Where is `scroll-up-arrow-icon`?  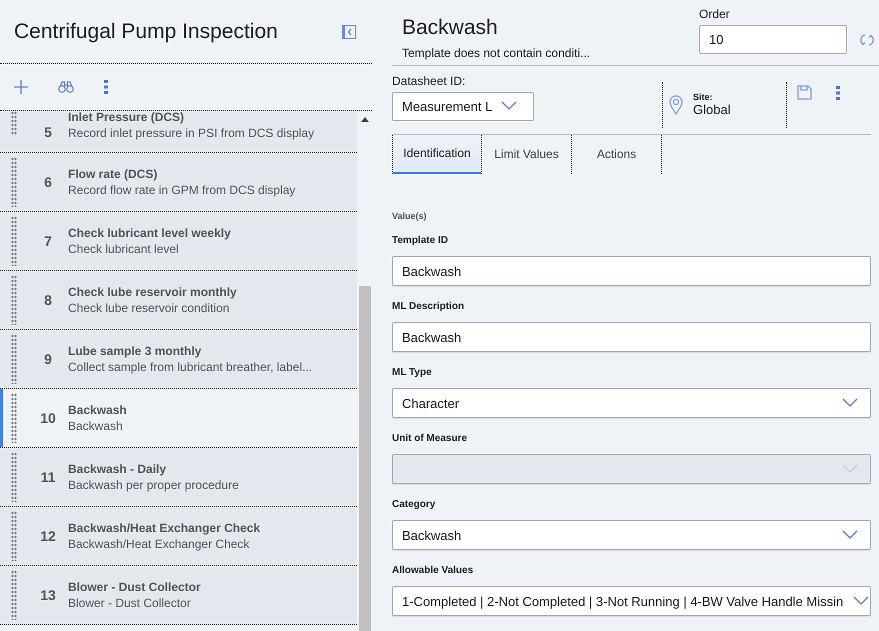
scroll-up-arrow-icon is located at coordinates (364, 119).